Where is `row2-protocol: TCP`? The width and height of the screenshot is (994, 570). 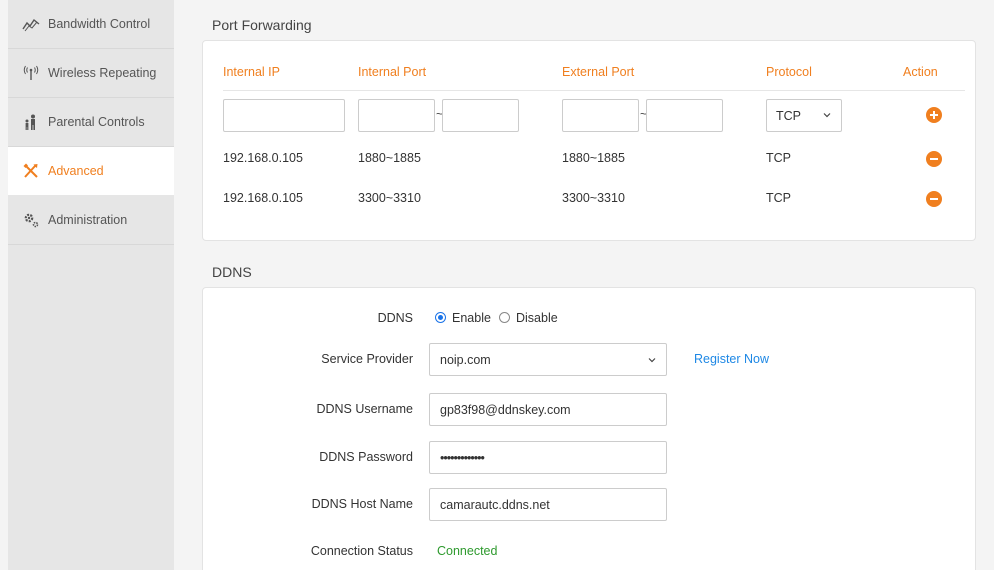
row2-protocol: TCP is located at coordinates (778, 198).